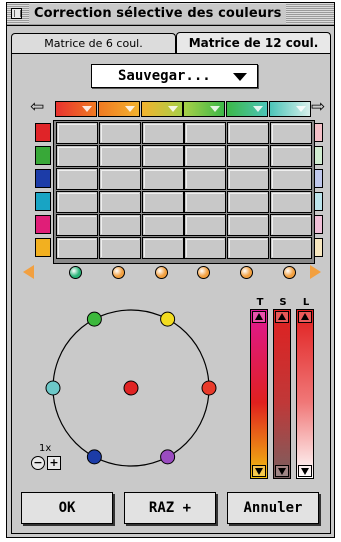 This screenshot has width=341, height=542. Describe the element at coordinates (282, 394) in the screenshot. I see `slider-track-s` at that location.